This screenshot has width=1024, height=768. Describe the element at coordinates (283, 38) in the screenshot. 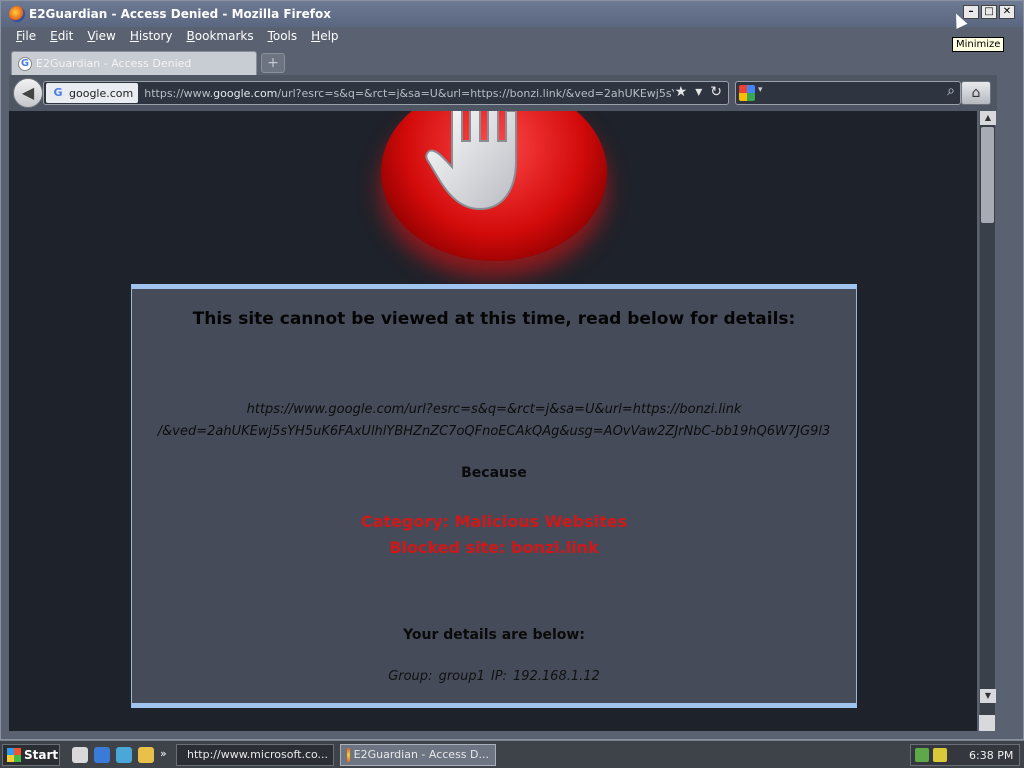

I see `menu-tools: Tools` at that location.